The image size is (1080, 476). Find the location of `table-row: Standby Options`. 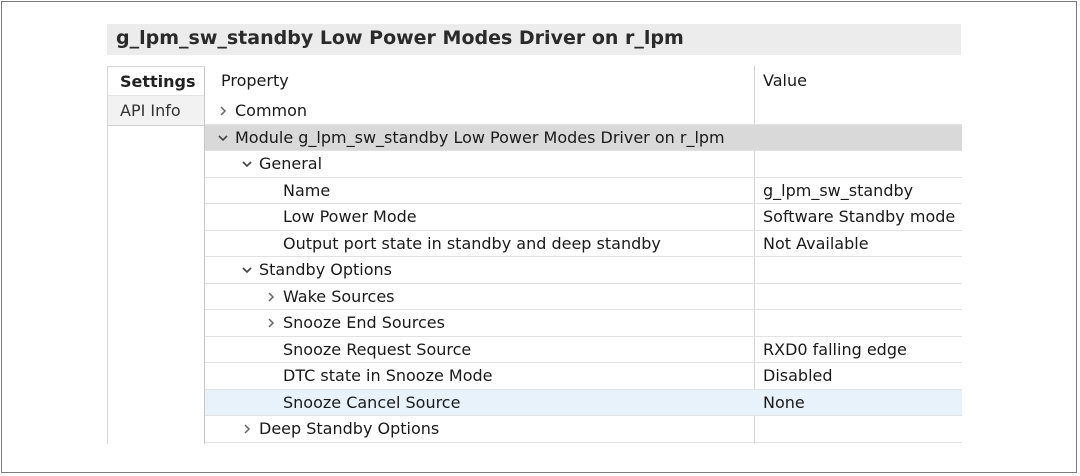

table-row: Standby Options is located at coordinates (583, 270).